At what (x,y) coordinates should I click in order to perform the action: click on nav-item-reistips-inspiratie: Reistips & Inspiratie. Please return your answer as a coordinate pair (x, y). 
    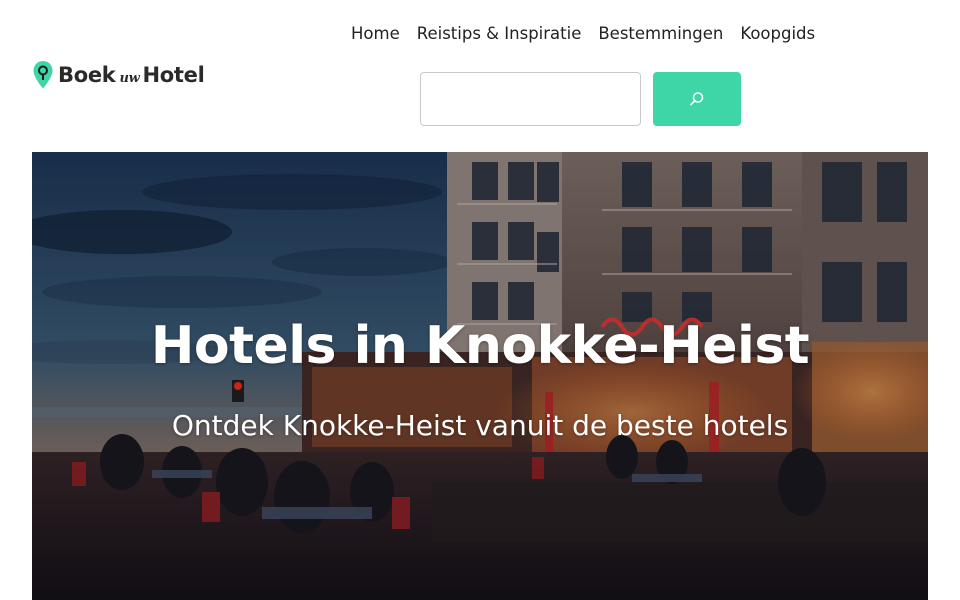
    Looking at the image, I should click on (499, 33).